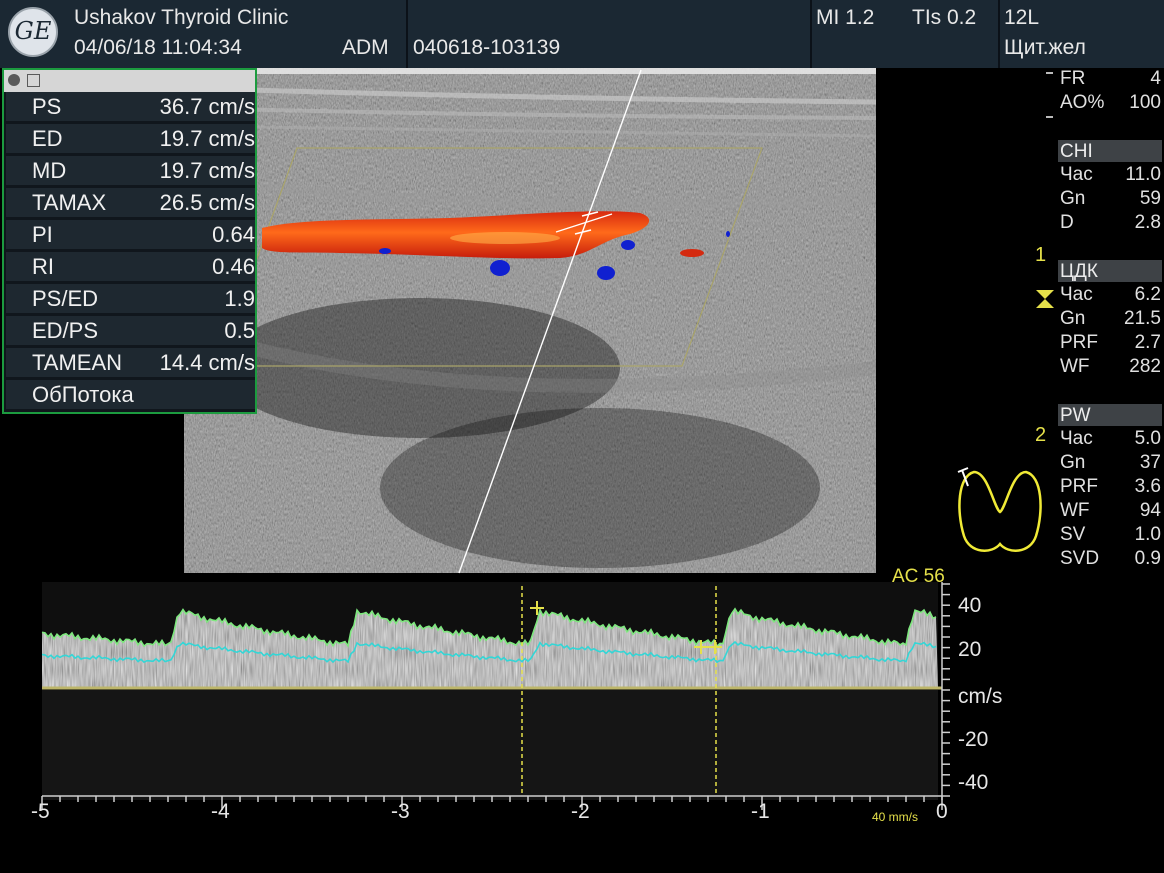 The width and height of the screenshot is (1164, 873). What do you see at coordinates (580, 811) in the screenshot?
I see `x-tick-label: -2` at bounding box center [580, 811].